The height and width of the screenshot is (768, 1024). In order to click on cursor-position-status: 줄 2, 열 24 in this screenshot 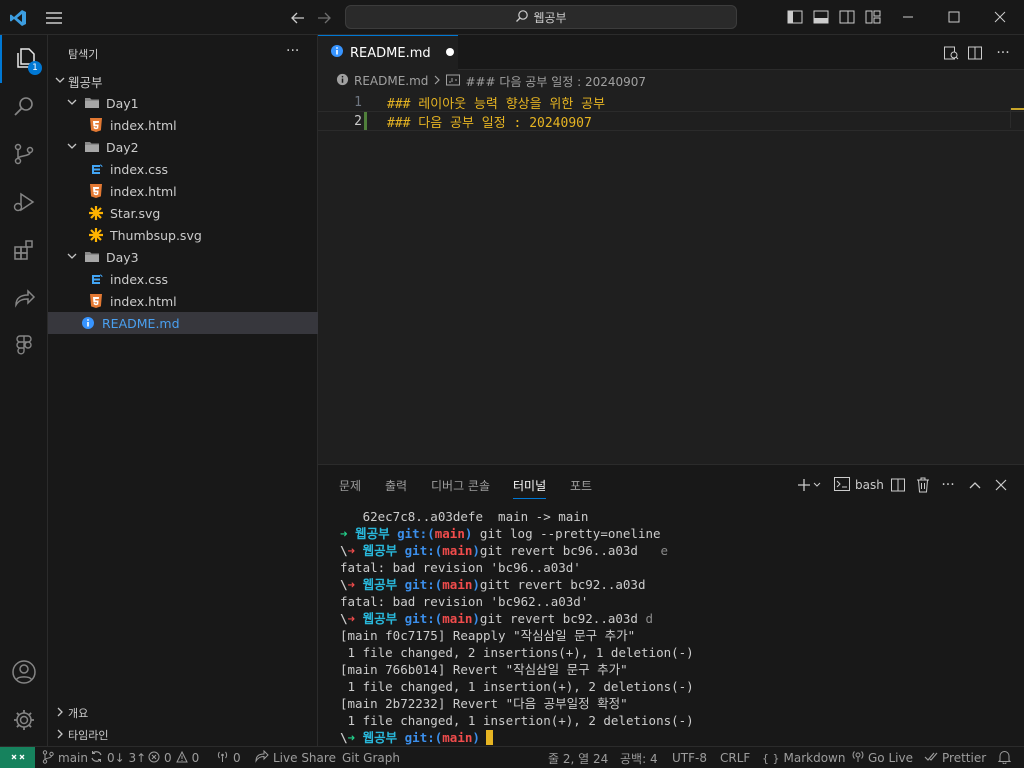, I will do `click(578, 757)`.